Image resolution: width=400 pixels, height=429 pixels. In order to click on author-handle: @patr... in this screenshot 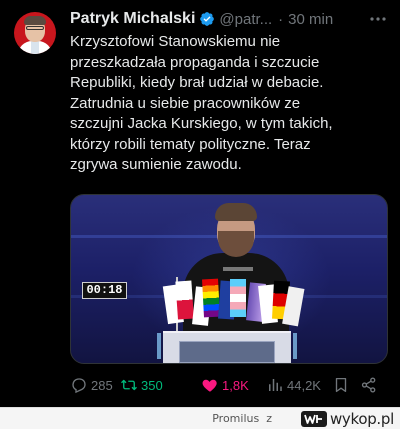, I will do `click(245, 19)`.